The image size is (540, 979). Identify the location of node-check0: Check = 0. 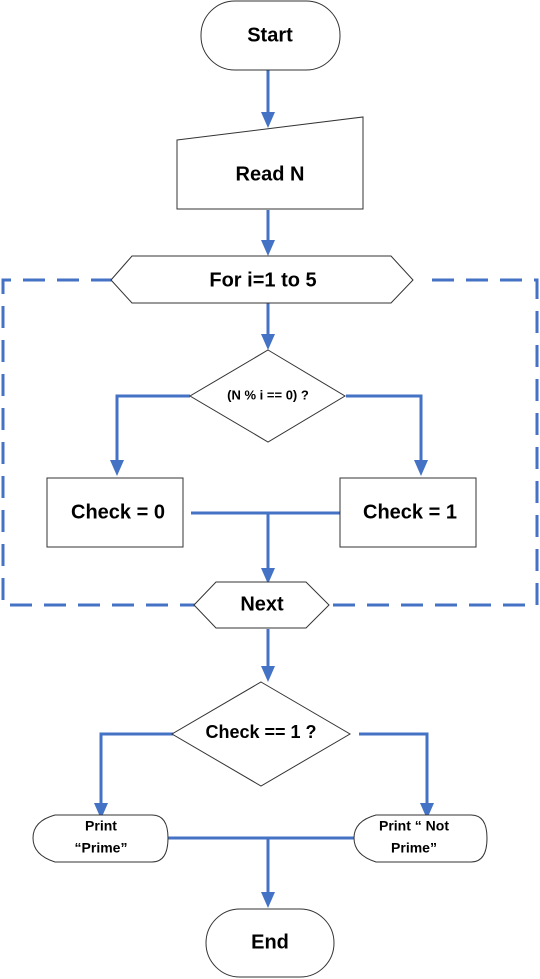
(115, 512).